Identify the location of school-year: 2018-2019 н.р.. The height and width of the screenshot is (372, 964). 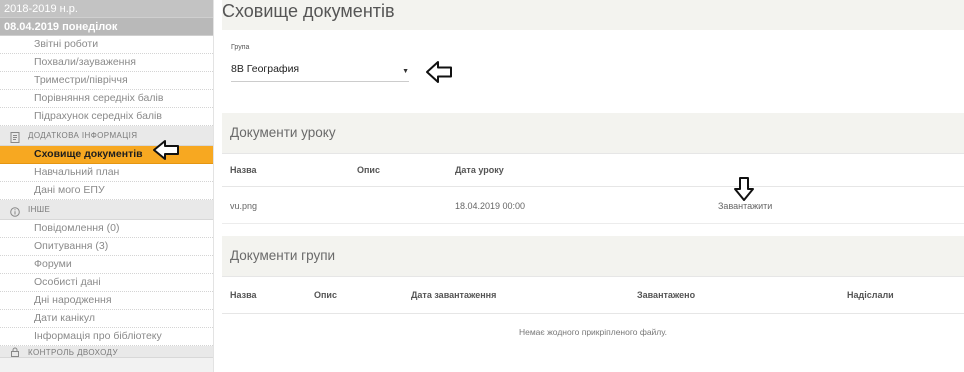
(106, 9).